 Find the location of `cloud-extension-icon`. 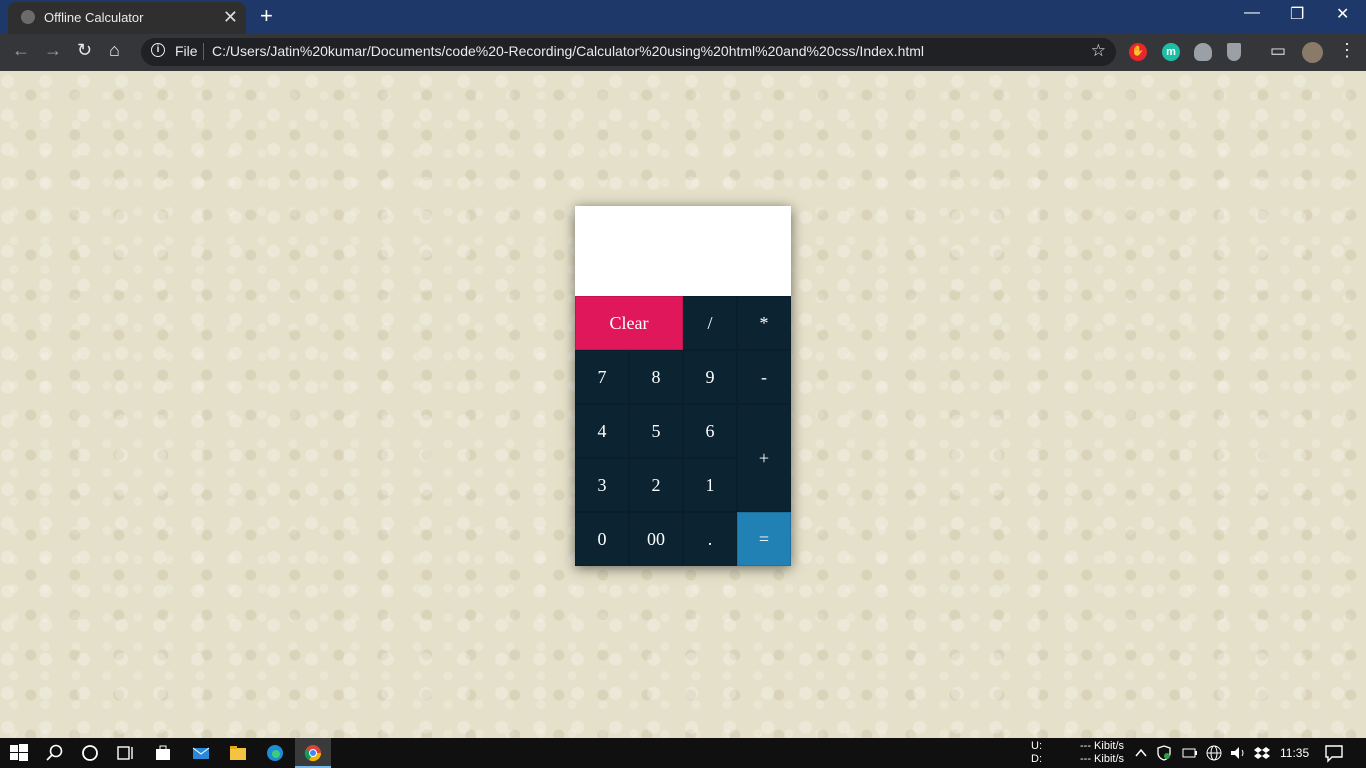

cloud-extension-icon is located at coordinates (1203, 52).